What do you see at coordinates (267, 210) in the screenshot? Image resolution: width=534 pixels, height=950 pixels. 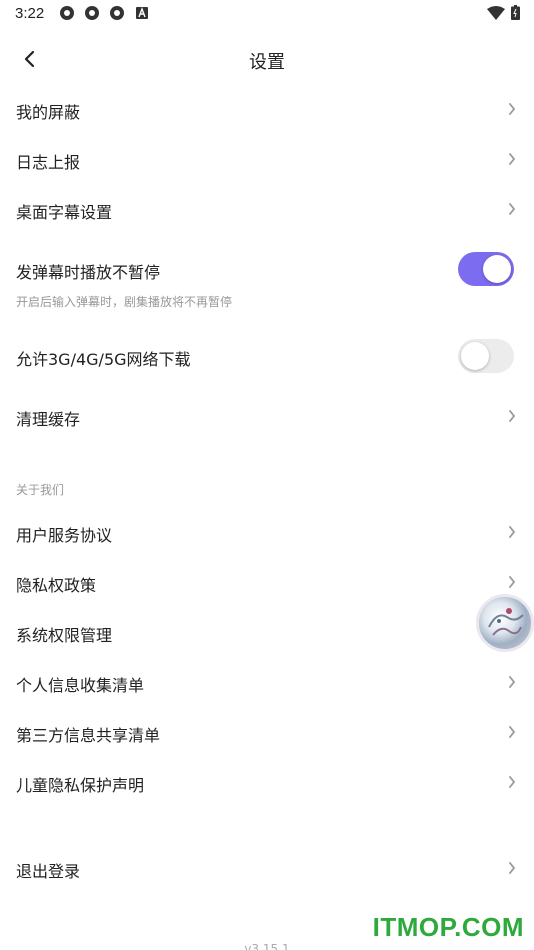 I see `settings-row-desktop-subtitle: 桌面字幕设置` at bounding box center [267, 210].